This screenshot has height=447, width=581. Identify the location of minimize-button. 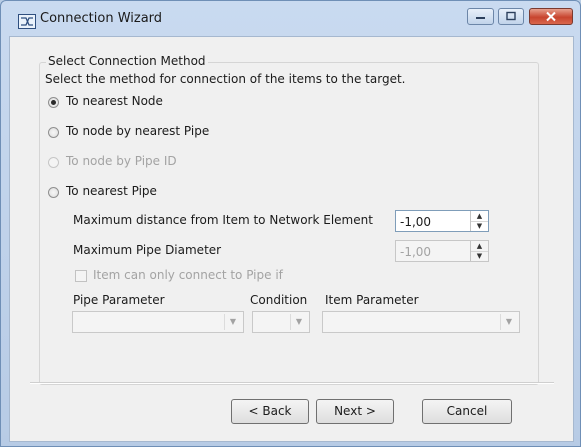
(480, 16).